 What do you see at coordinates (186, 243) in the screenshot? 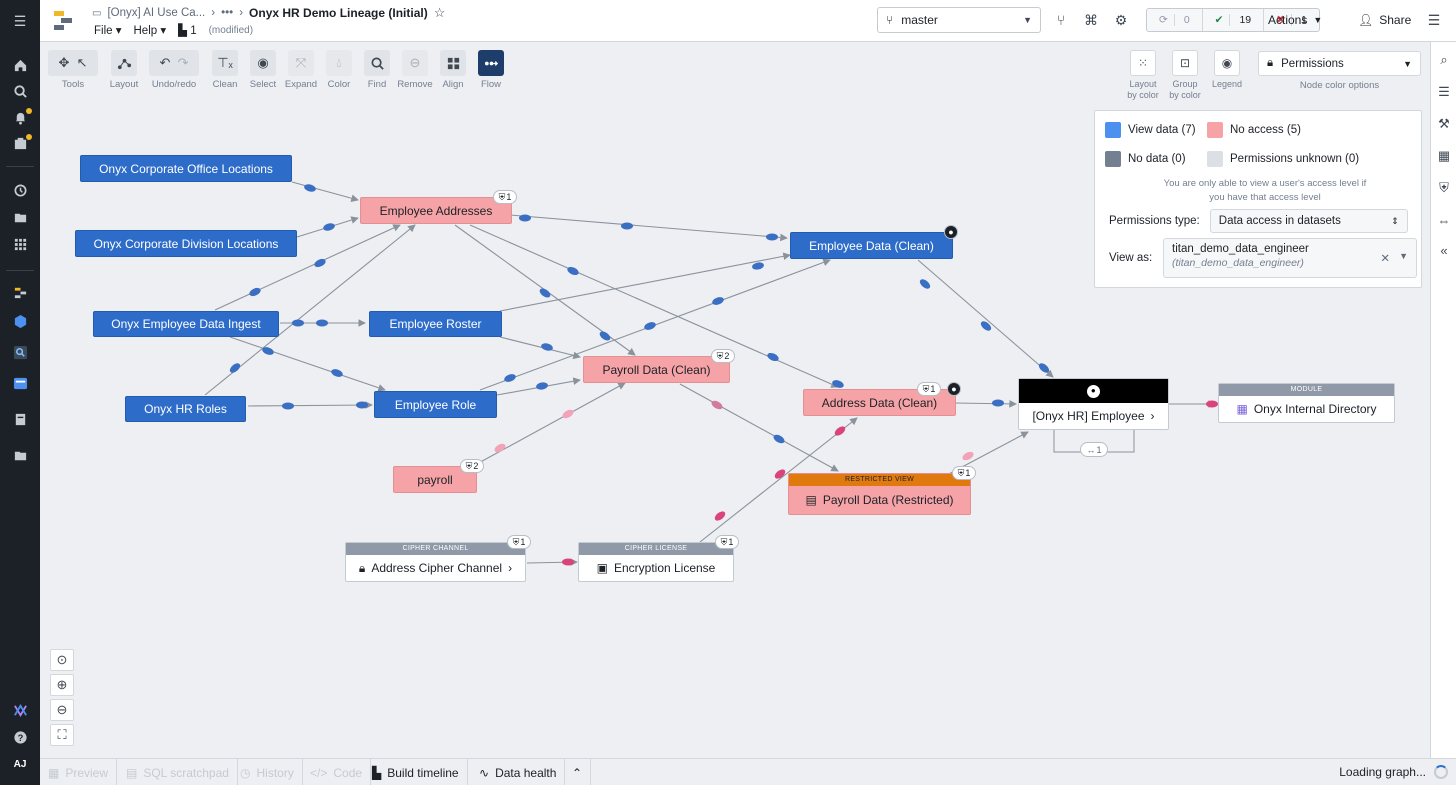
I see `node-corp-division-locations: Onyx Corporate Division Locations` at bounding box center [186, 243].